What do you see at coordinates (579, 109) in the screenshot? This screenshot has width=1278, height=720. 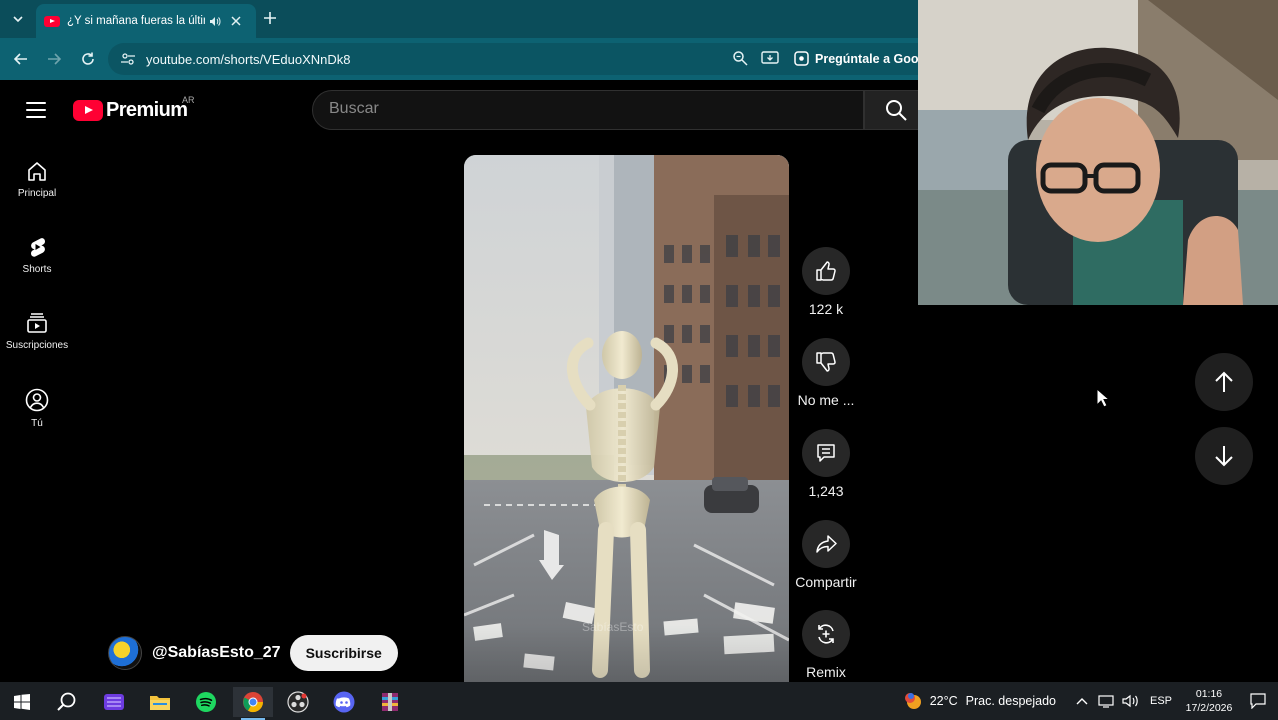 I see `search-input` at bounding box center [579, 109].